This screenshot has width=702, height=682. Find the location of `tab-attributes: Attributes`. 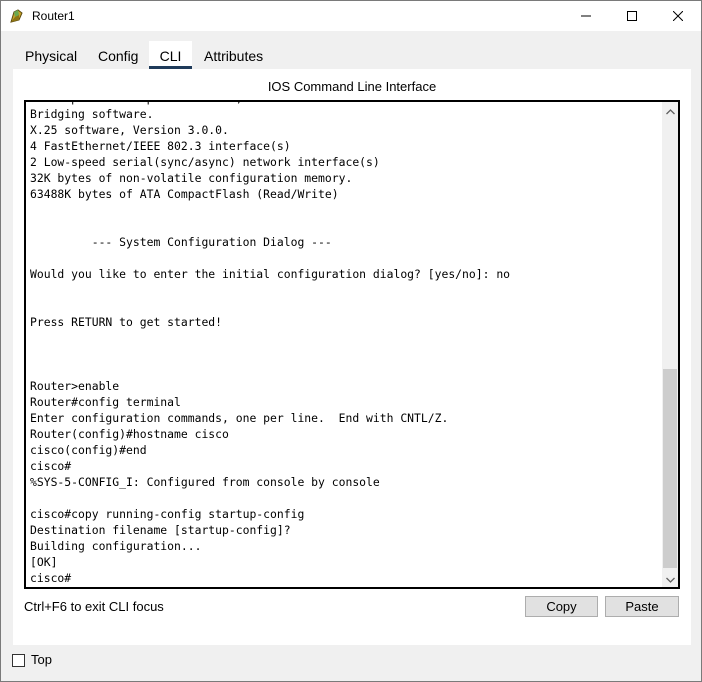

tab-attributes: Attributes is located at coordinates (233, 55).